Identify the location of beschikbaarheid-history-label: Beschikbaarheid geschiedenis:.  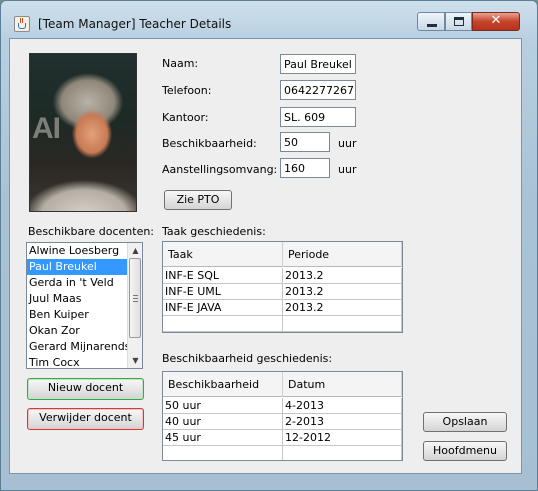
(247, 358).